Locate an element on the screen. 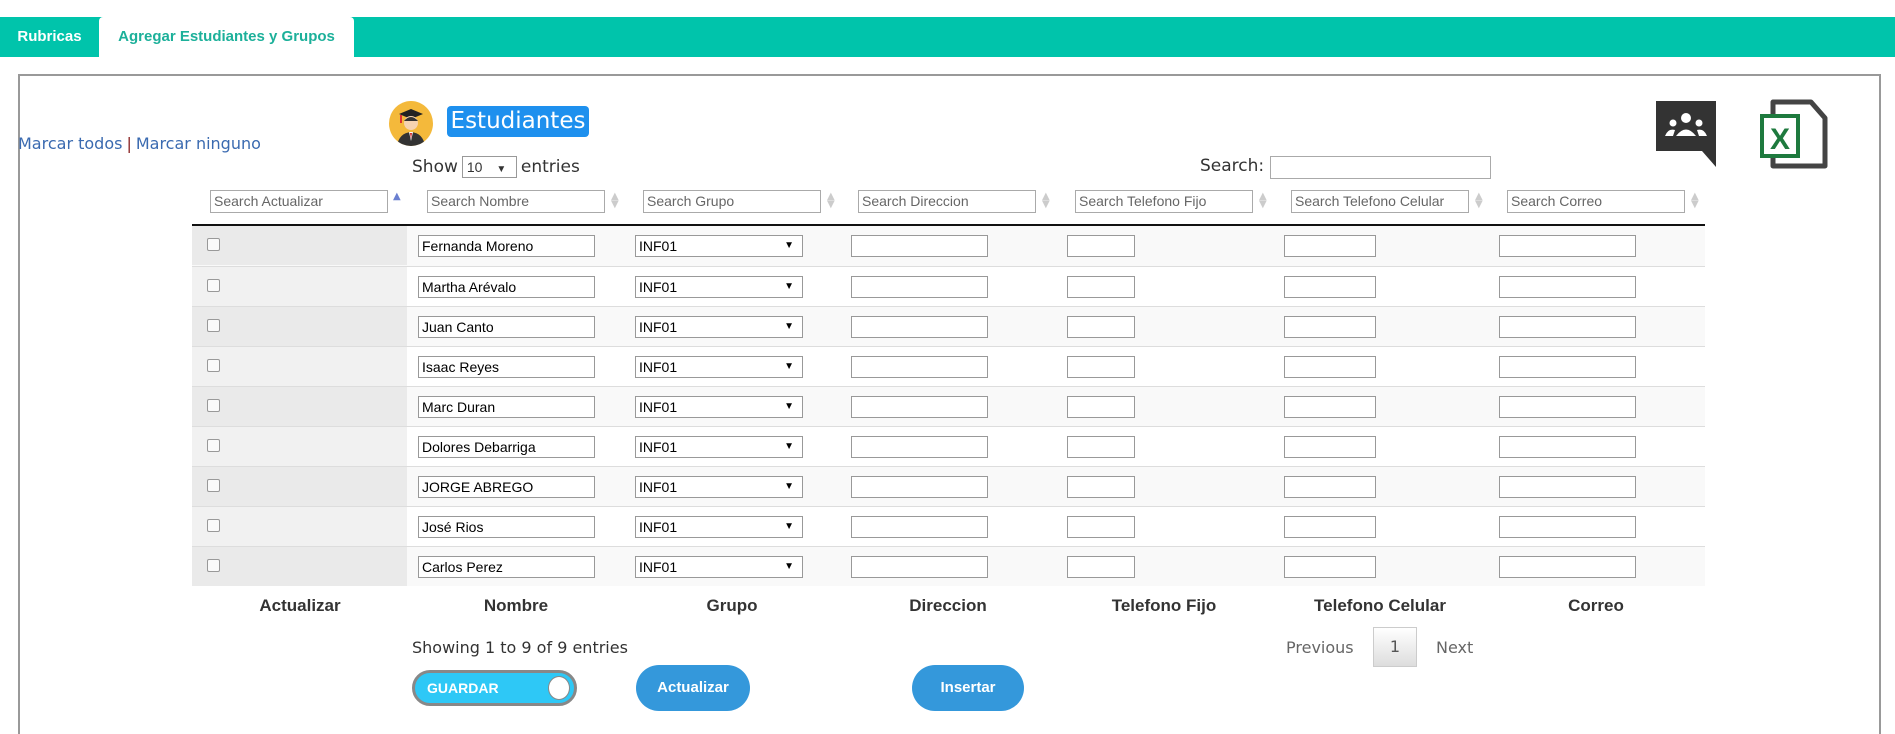  nombre-input: Marc Duran is located at coordinates (506, 407).